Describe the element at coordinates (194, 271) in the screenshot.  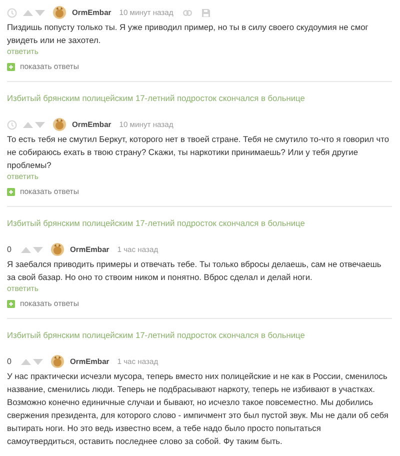
I see `comment-text: Я заебался приводить примеры и отвечать тебе. Ты только вбросы делаешь, сам не отвечаешь за свой базар. Но оно то ствоим ником и понятно. Вброс сделал и делай ноги.` at that location.